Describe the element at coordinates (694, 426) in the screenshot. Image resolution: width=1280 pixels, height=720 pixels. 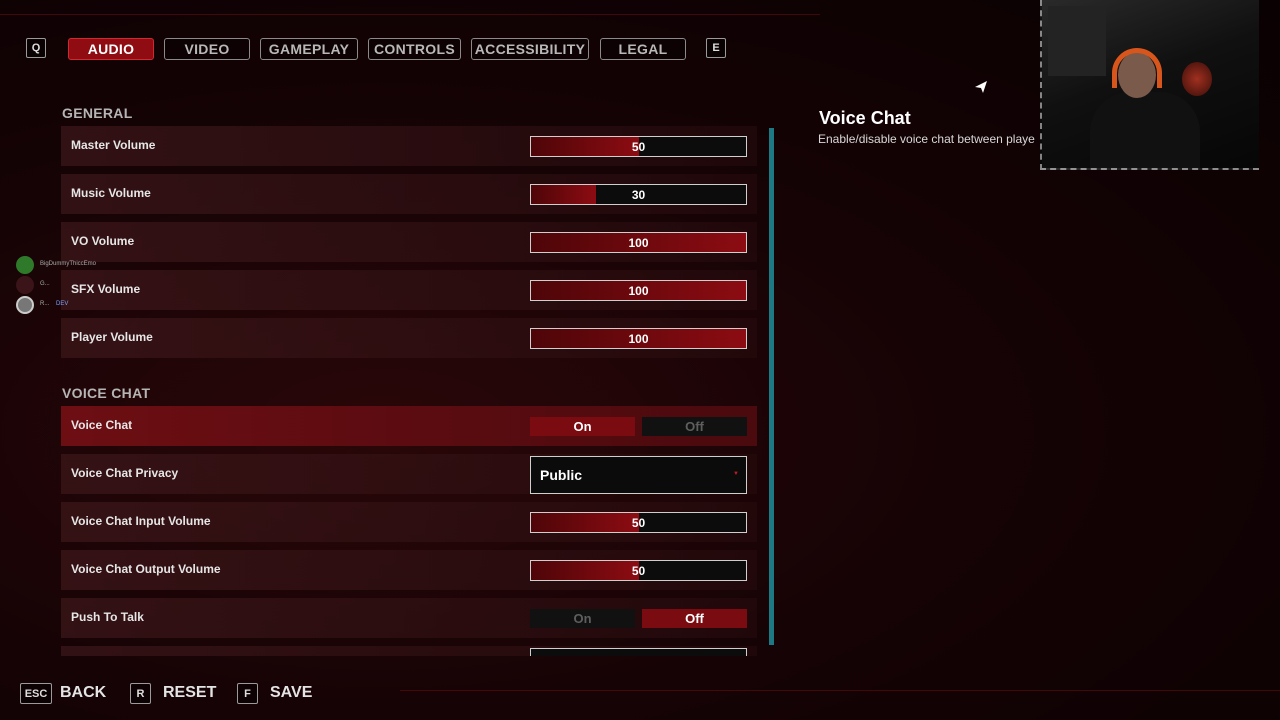
I see `voice-chat-off-option: Off` at that location.